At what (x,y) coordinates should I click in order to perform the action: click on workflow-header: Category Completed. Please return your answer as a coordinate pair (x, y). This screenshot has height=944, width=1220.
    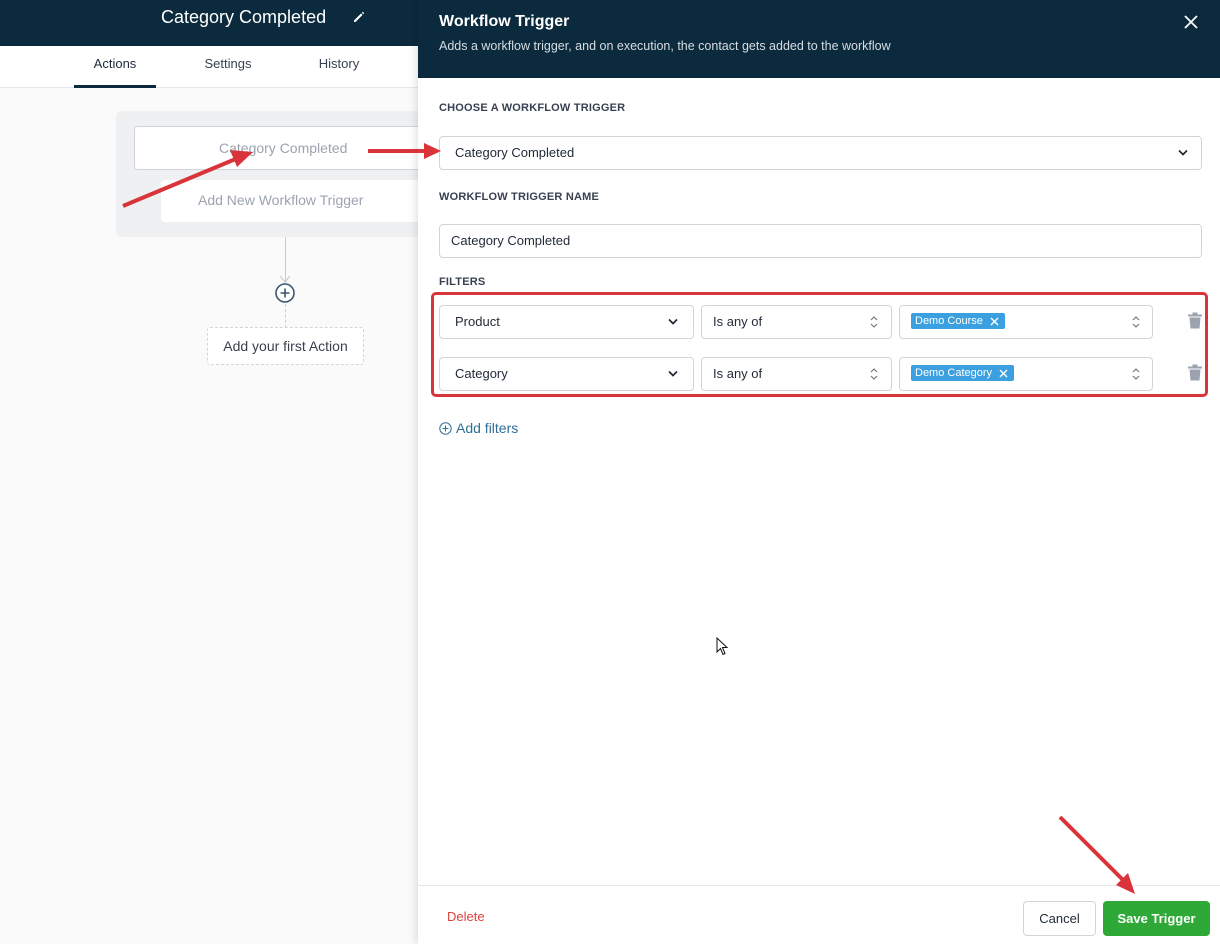
    Looking at the image, I should click on (209, 23).